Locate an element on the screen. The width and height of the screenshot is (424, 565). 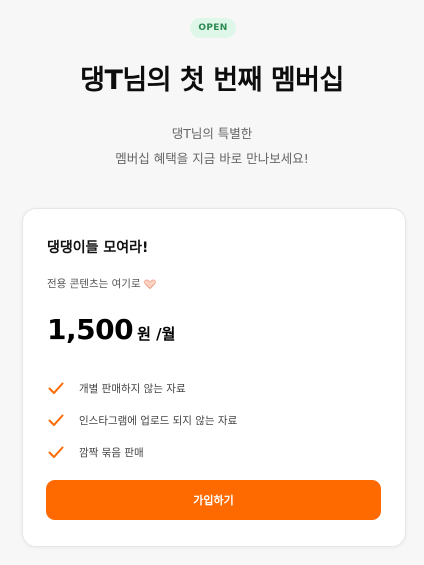
feature-item: 깜짝 묶음 판매 is located at coordinates (142, 452).